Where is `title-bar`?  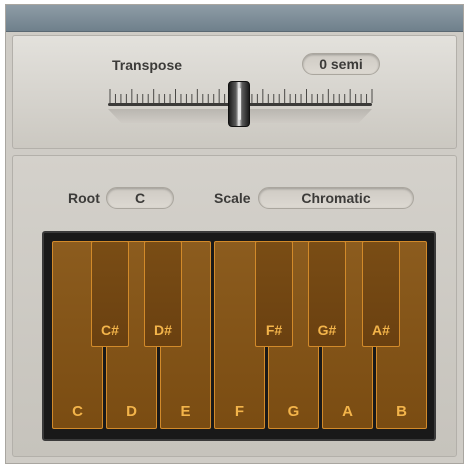
title-bar is located at coordinates (234, 18).